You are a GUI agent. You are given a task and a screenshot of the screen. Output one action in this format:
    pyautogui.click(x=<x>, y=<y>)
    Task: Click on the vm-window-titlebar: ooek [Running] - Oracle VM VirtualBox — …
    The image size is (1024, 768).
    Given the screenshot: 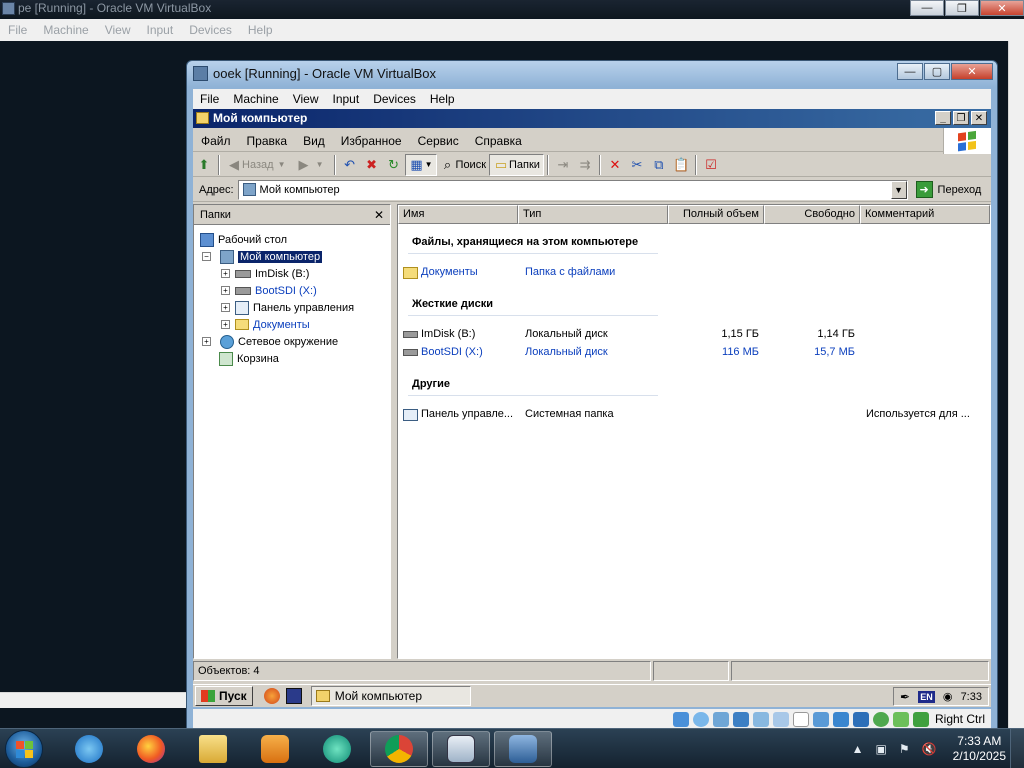 What is the action you would take?
    pyautogui.click(x=592, y=74)
    